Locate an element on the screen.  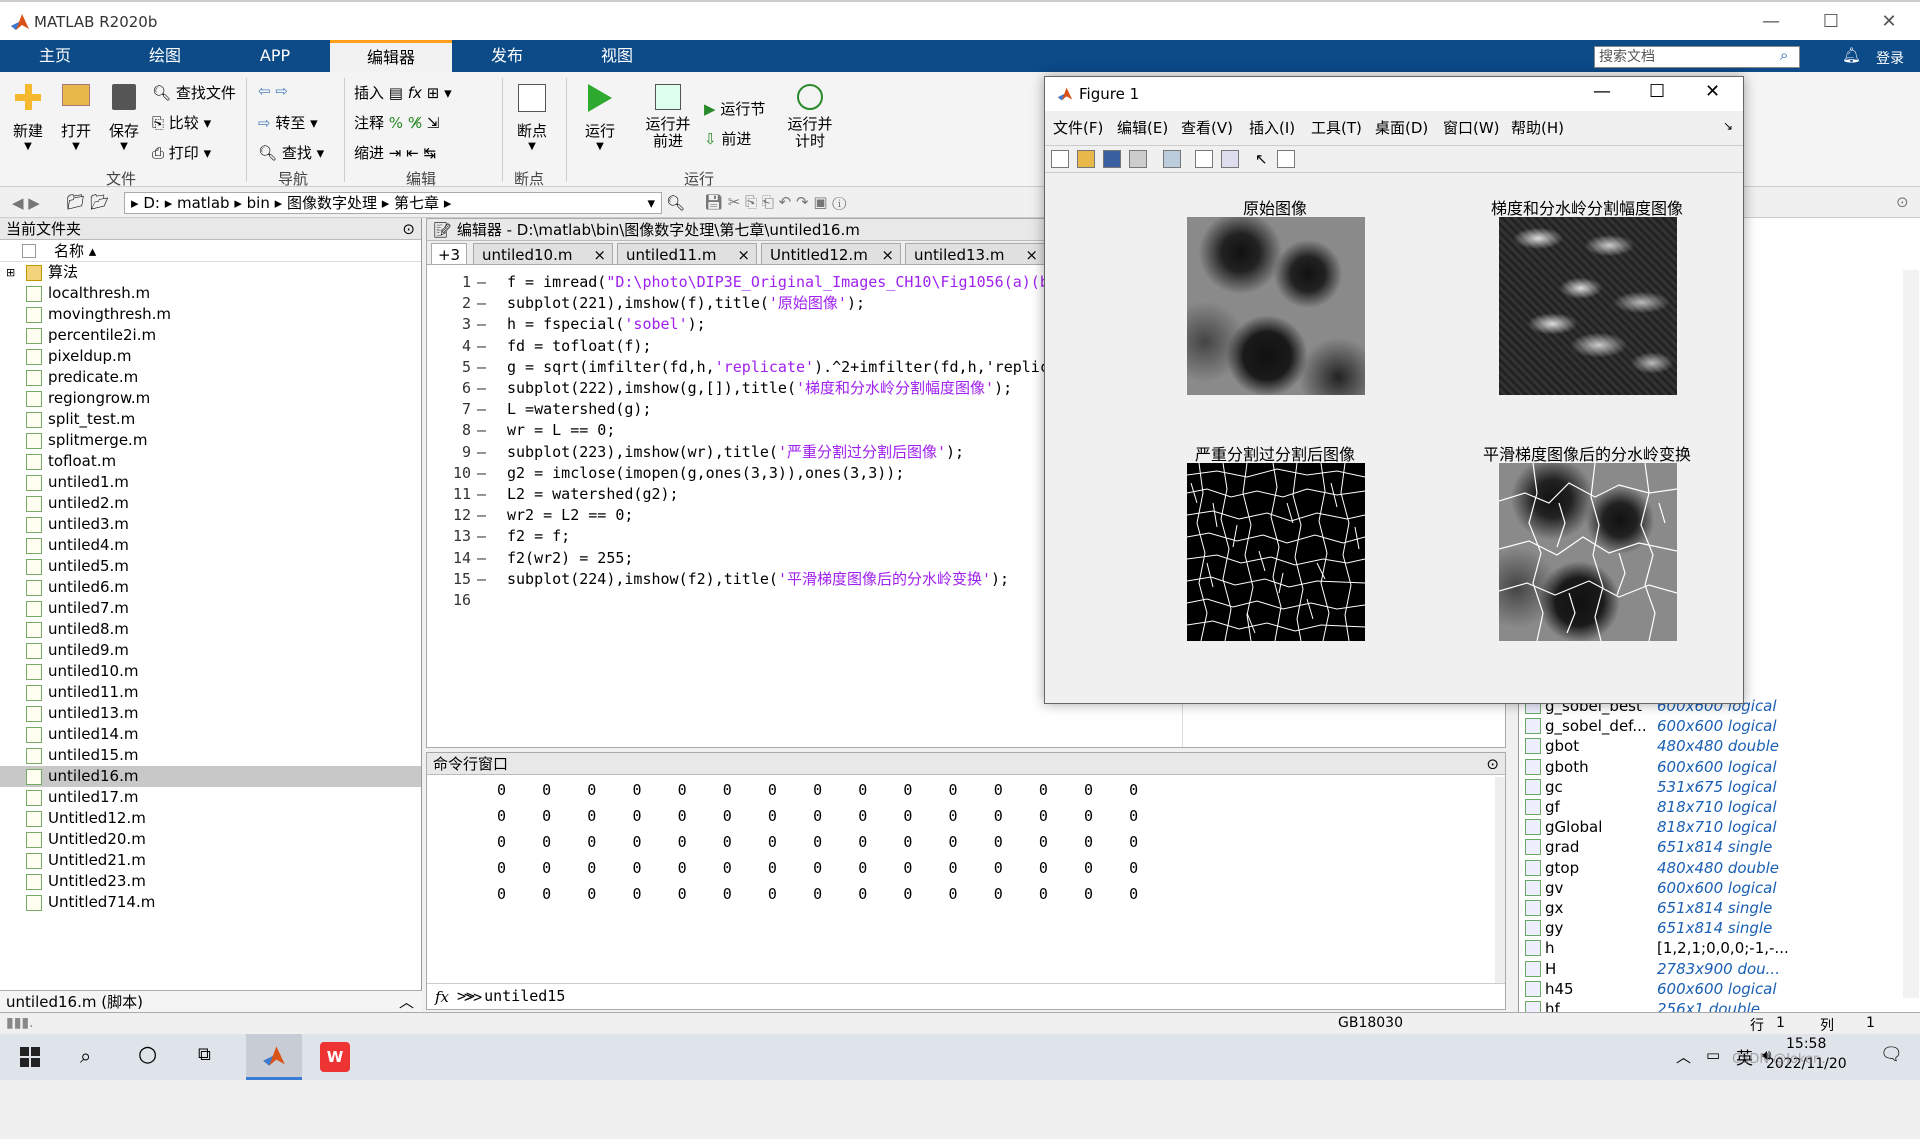
workspace-row: gc 531x675 logical is located at coordinates (1709, 787).